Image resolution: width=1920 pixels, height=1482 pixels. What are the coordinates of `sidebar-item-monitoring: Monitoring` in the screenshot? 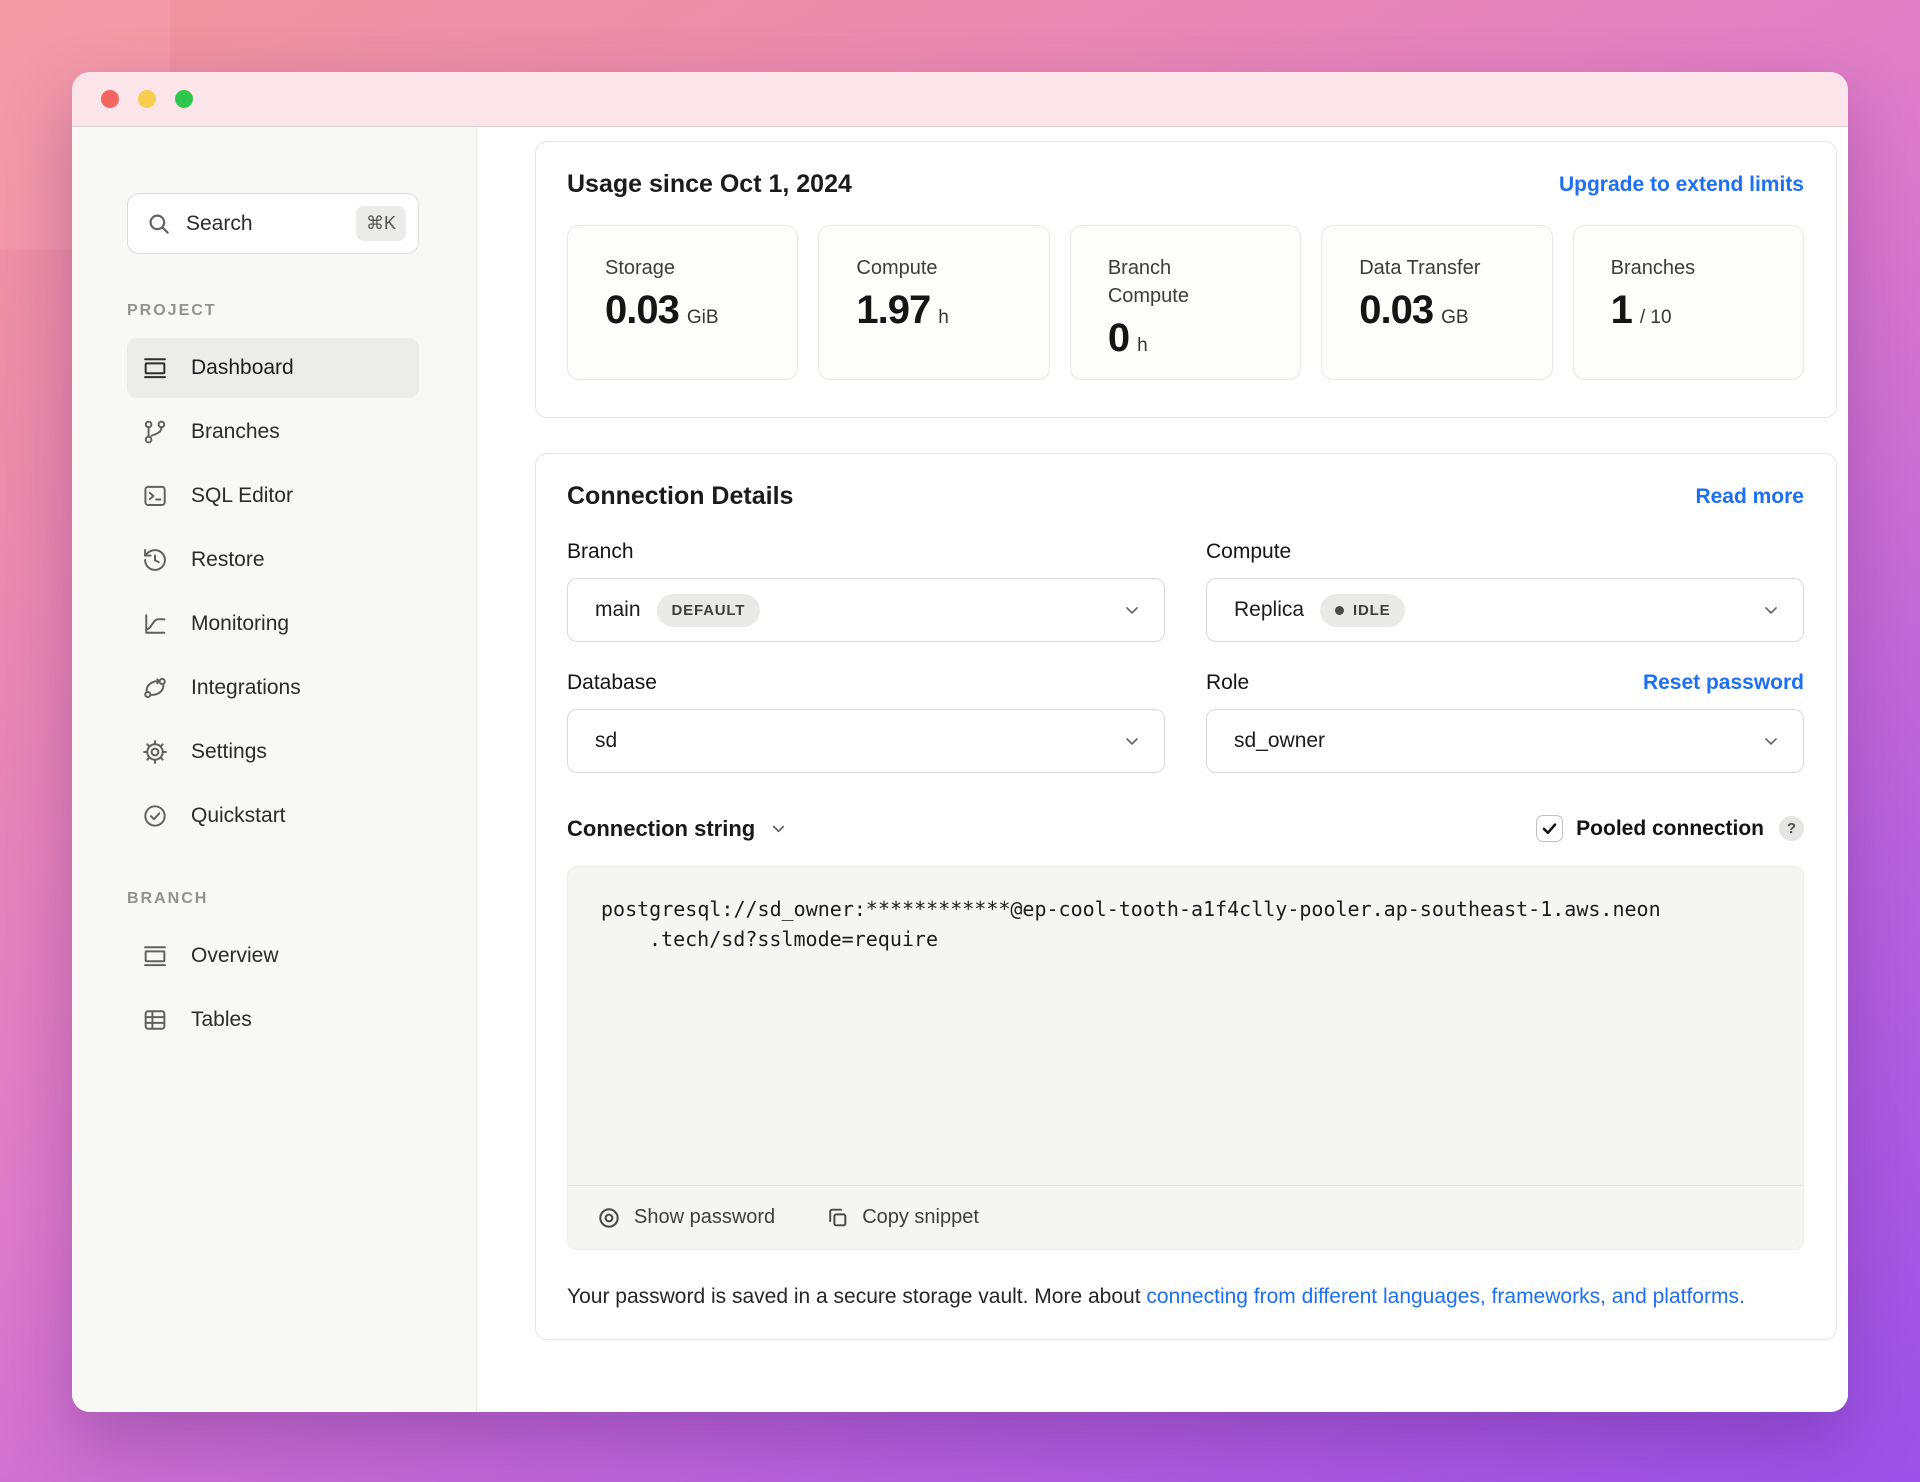 It's located at (273, 624).